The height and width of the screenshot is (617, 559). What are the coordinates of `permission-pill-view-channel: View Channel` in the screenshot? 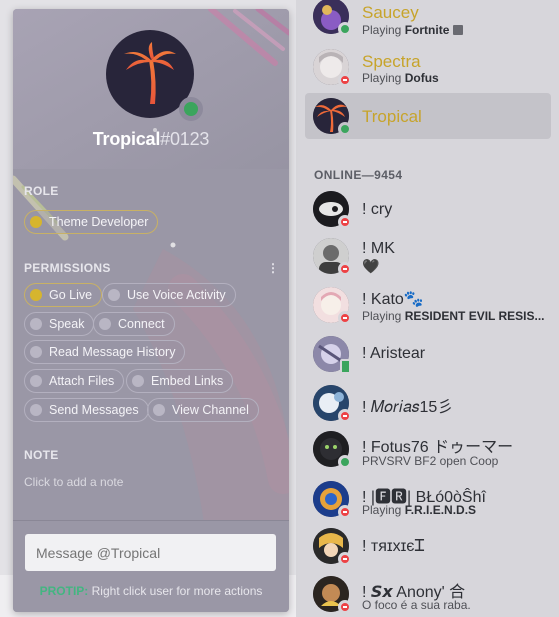 It's located at (203, 410).